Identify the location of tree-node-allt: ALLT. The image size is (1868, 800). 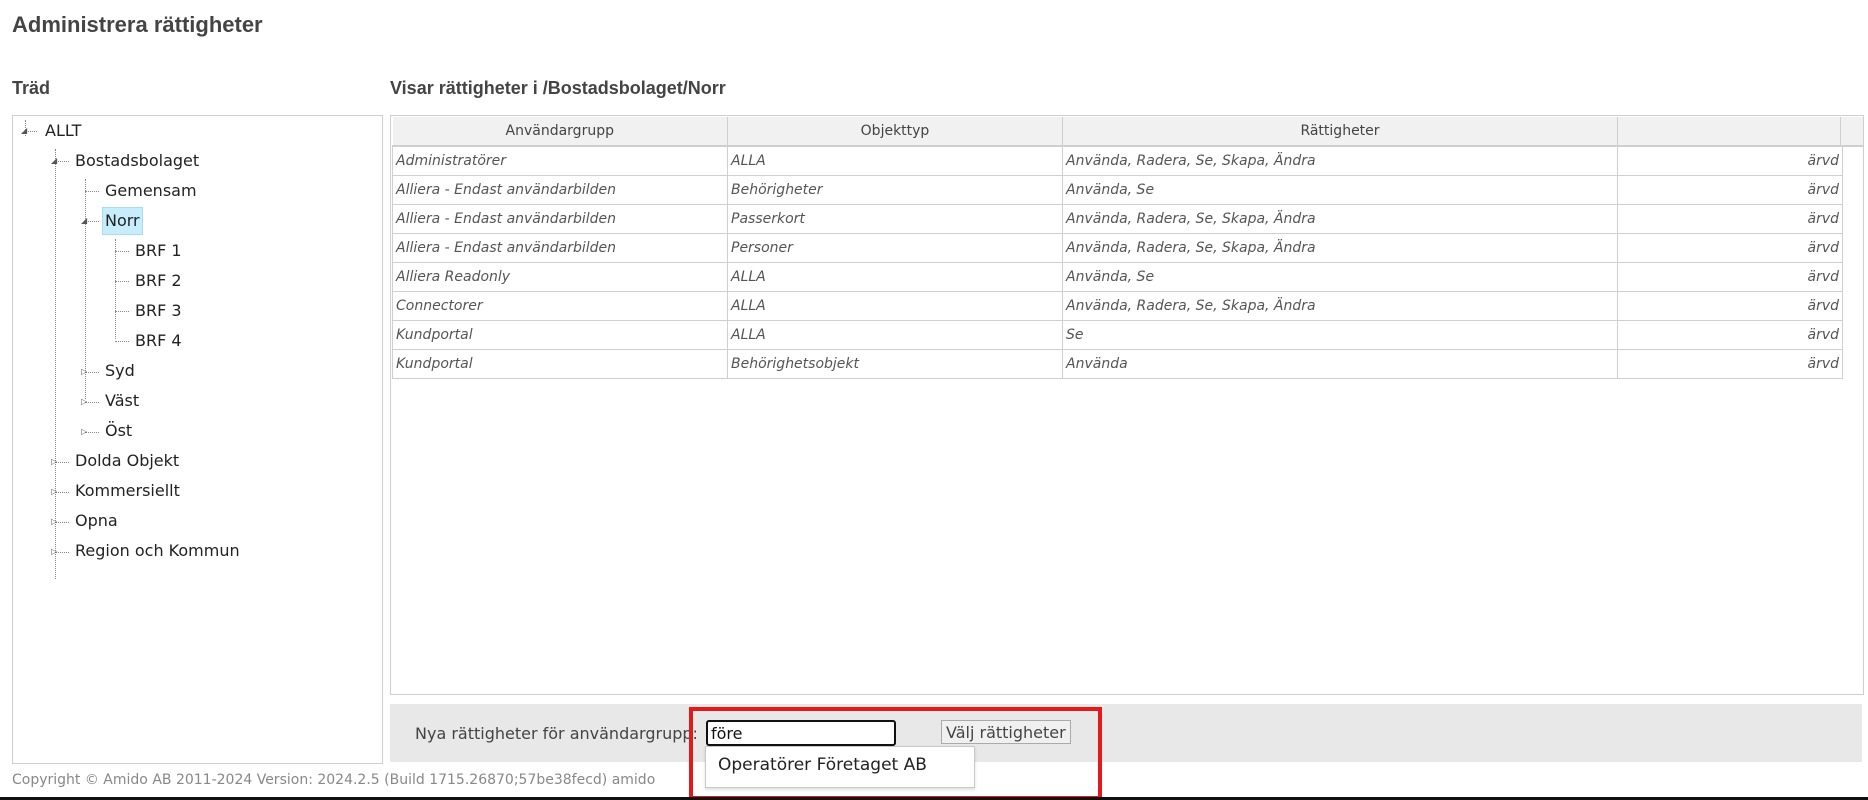
(63, 131).